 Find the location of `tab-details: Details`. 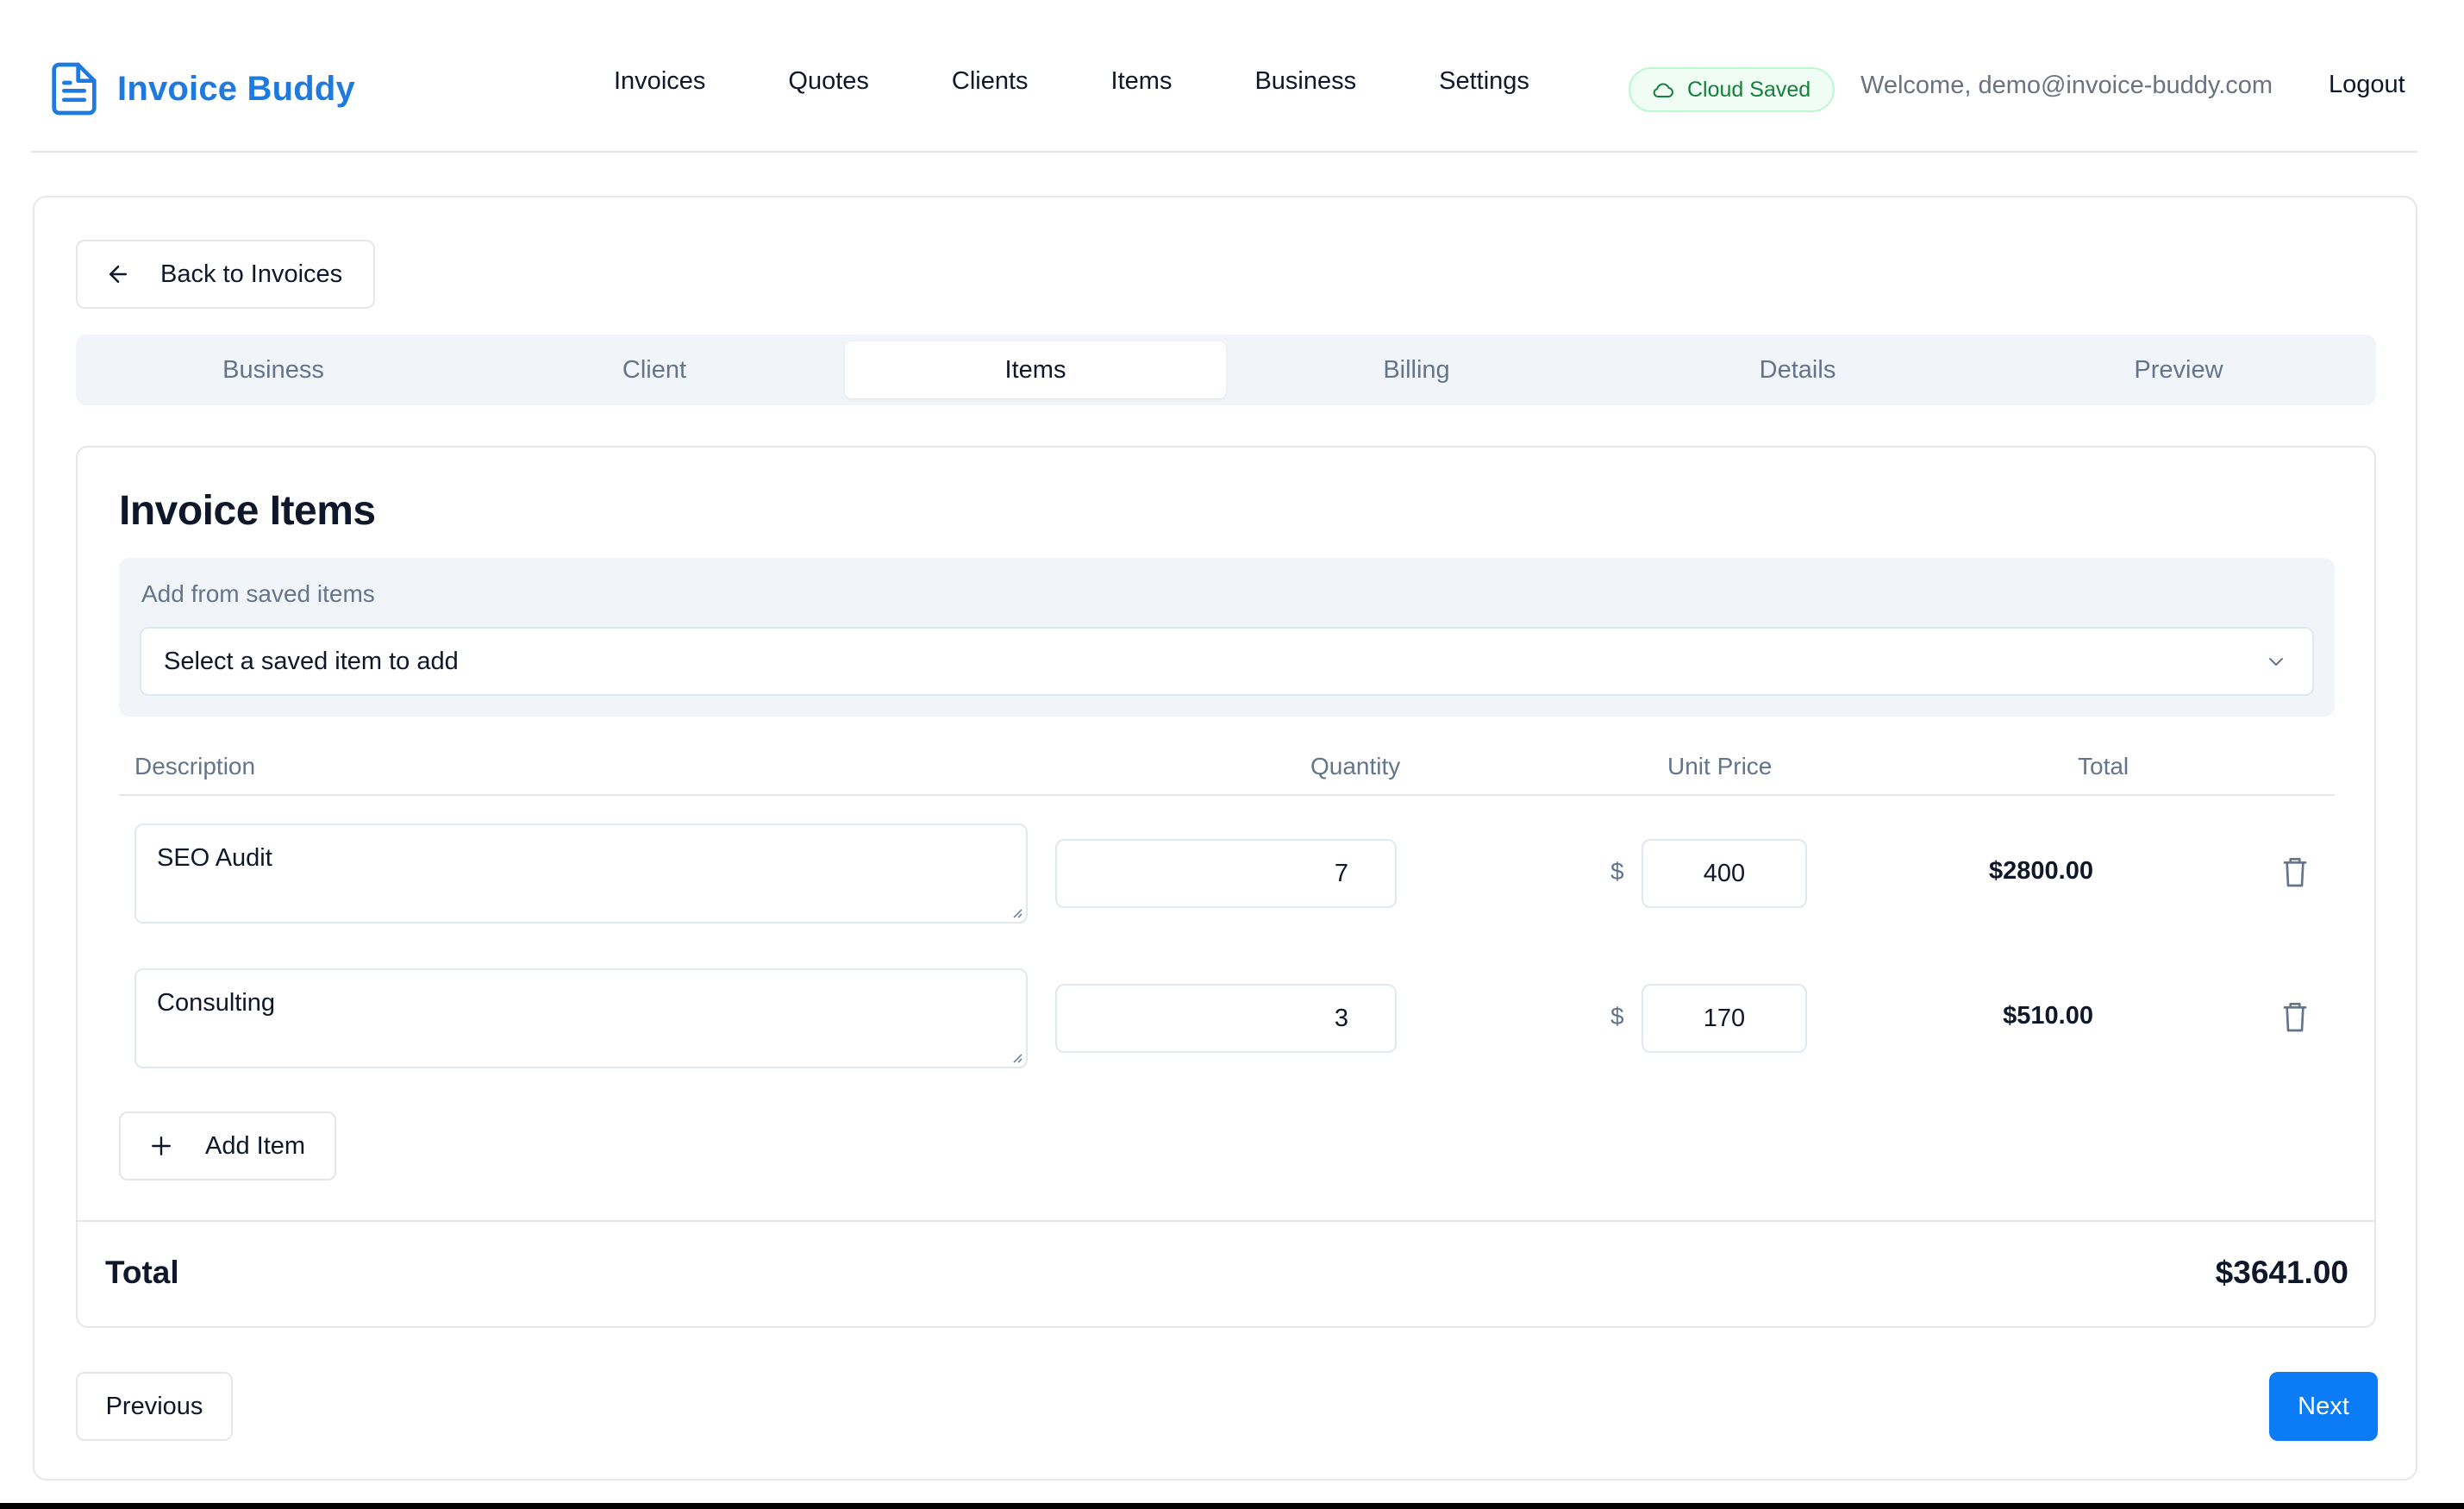

tab-details: Details is located at coordinates (1797, 369).